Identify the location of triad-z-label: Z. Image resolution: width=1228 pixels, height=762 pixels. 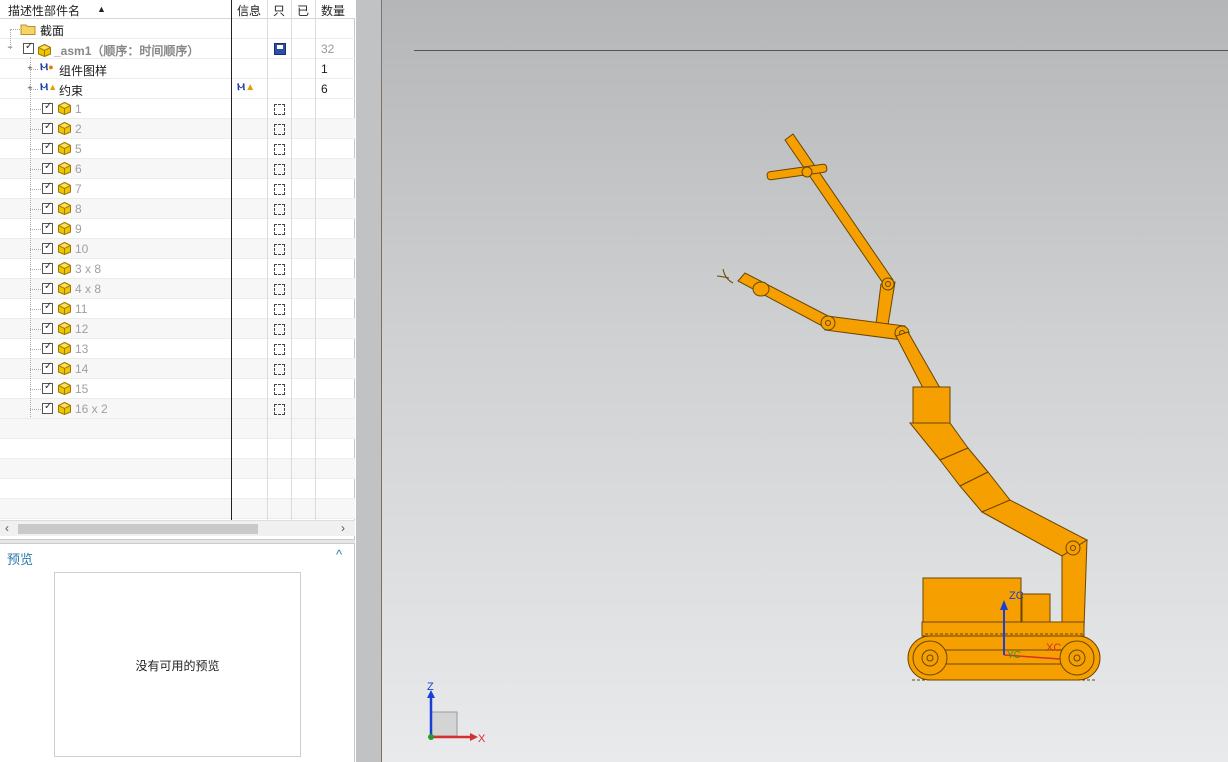
(430, 687).